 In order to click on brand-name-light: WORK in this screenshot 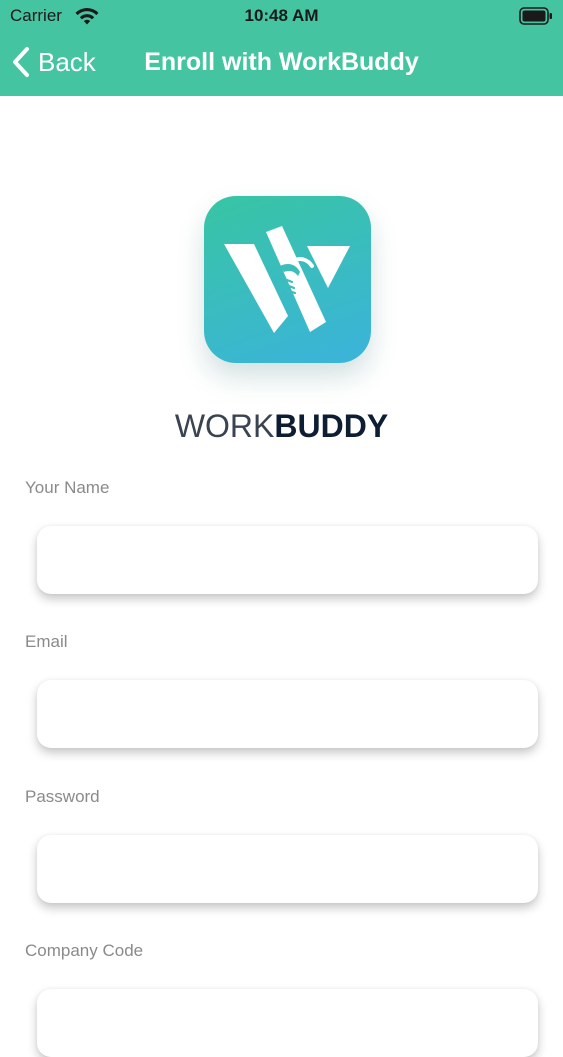, I will do `click(224, 426)`.